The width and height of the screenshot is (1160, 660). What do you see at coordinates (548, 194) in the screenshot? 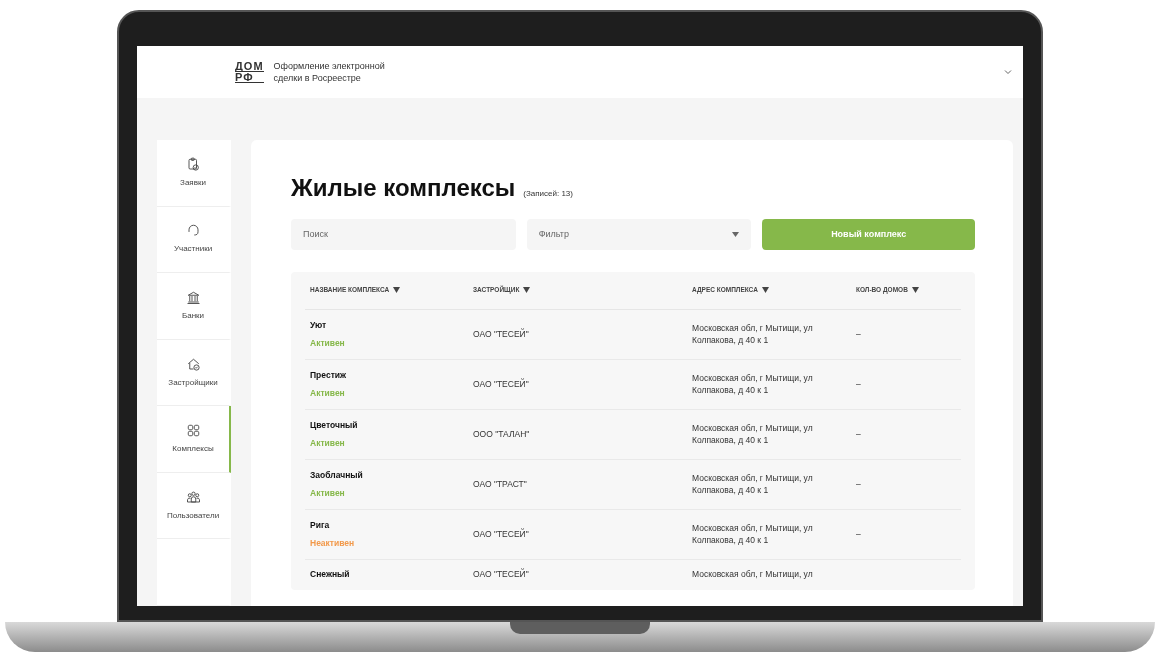
I see `record-count: (Записей: 13)` at bounding box center [548, 194].